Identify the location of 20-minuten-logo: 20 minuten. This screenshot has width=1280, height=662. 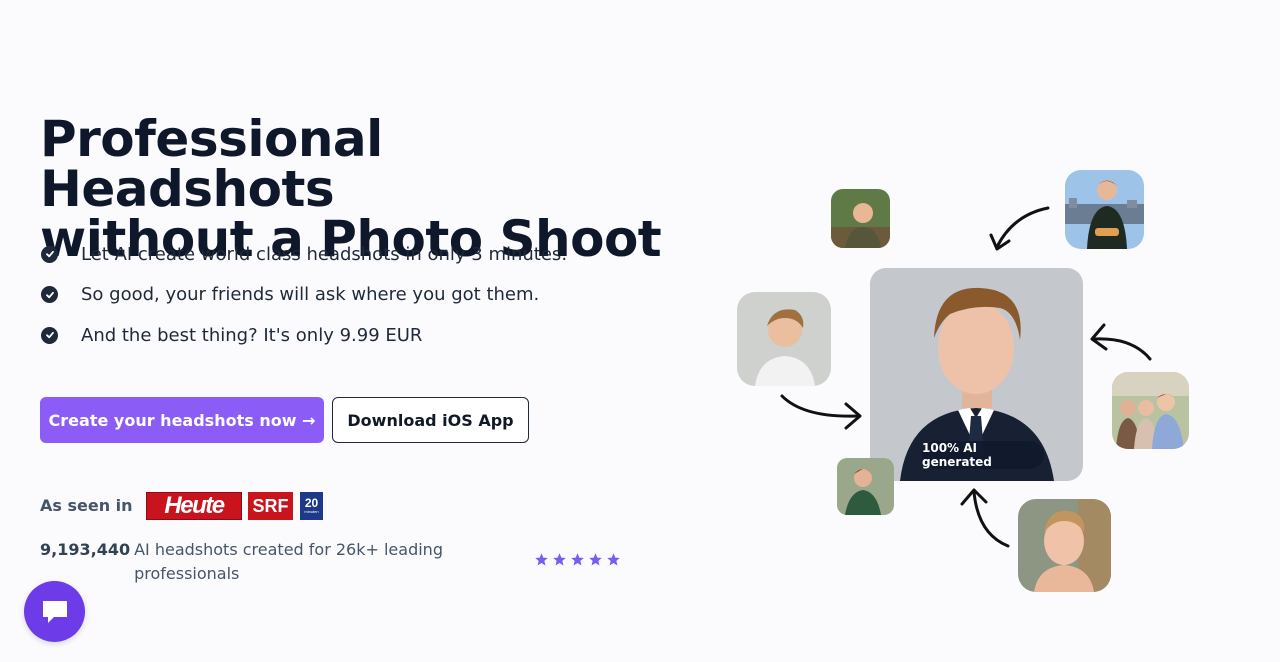
(311, 506).